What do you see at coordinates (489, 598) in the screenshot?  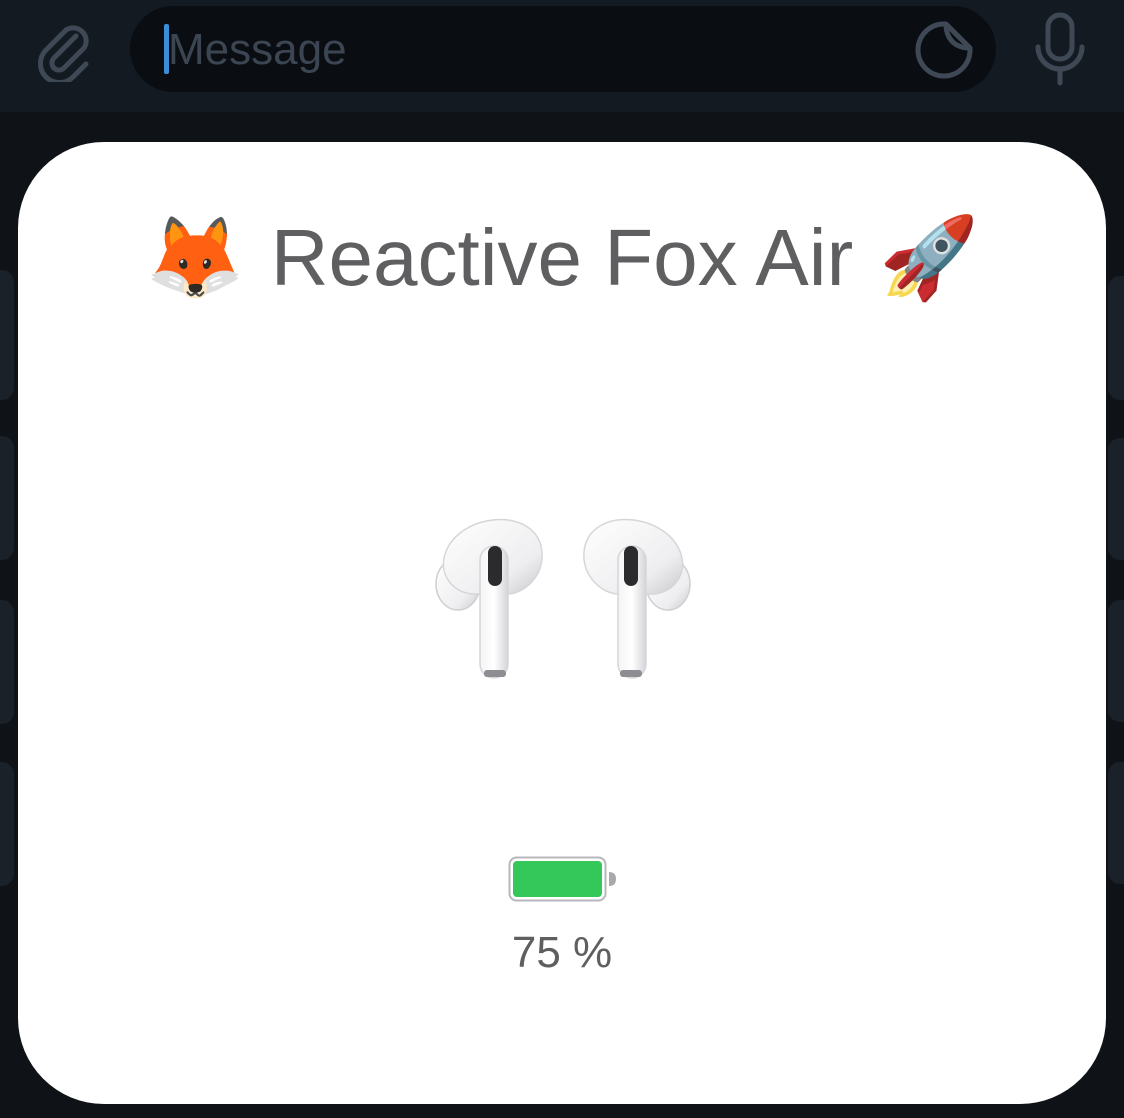 I see `left-earbud` at bounding box center [489, 598].